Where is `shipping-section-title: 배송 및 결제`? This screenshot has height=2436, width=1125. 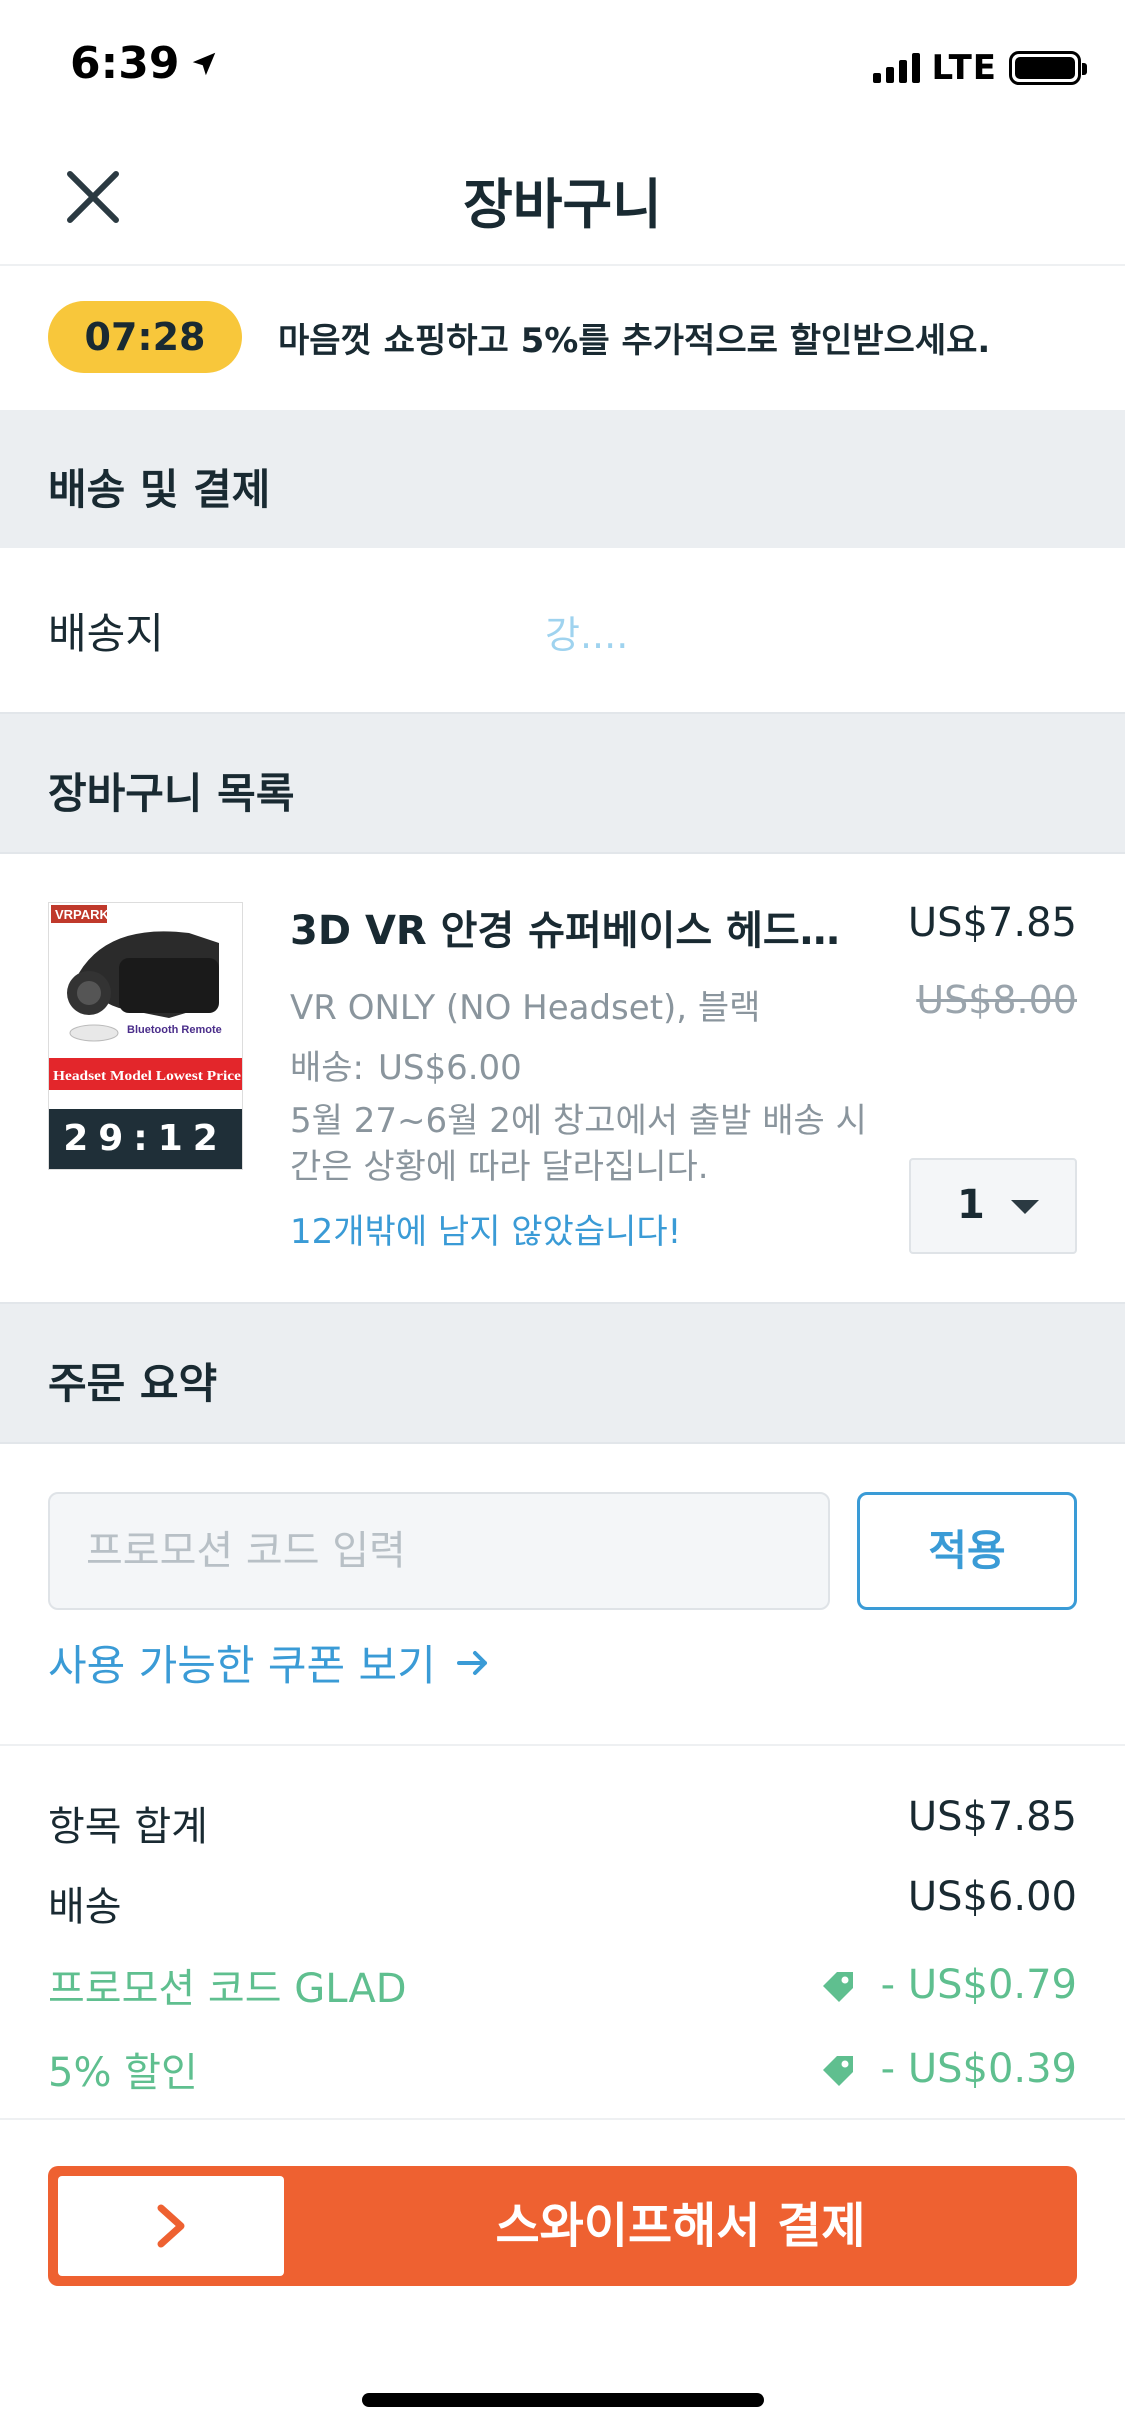 shipping-section-title: 배송 및 결제 is located at coordinates (159, 489).